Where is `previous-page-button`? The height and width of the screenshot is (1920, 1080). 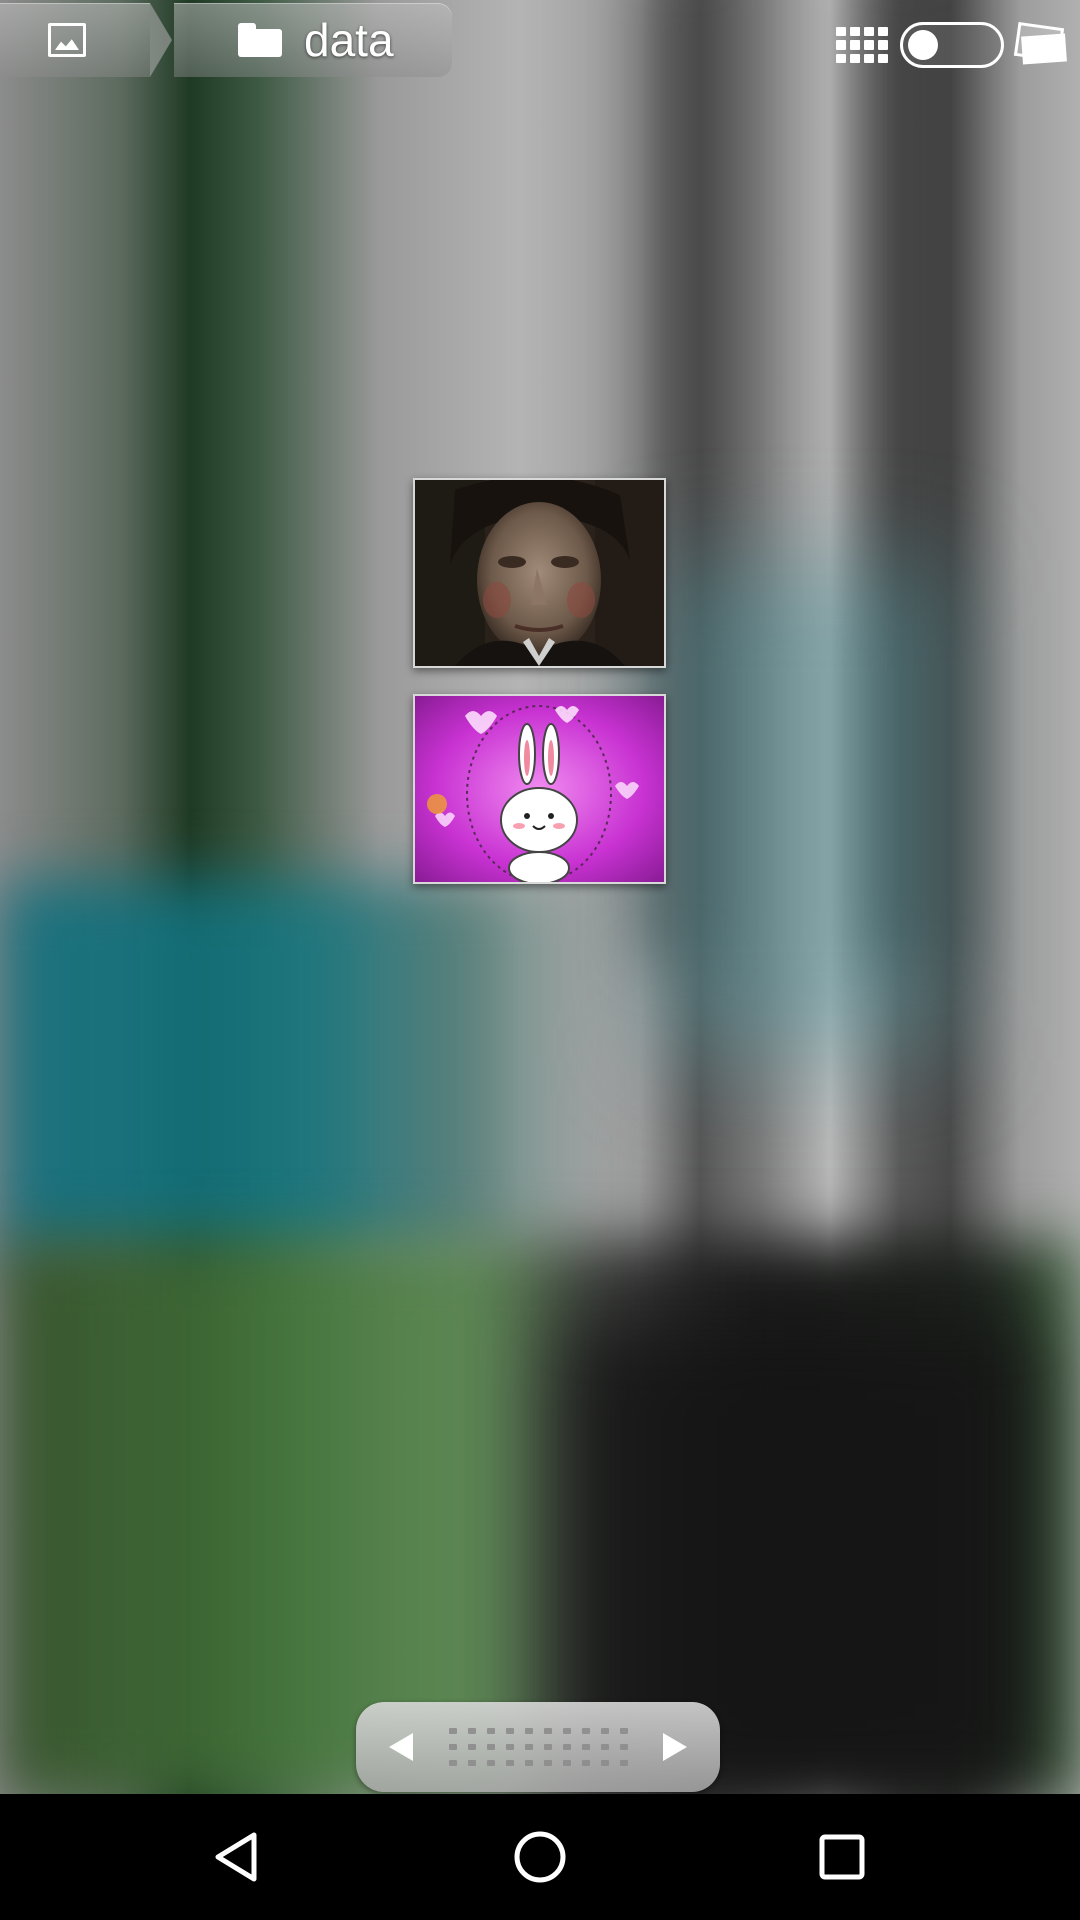 previous-page-button is located at coordinates (401, 1747).